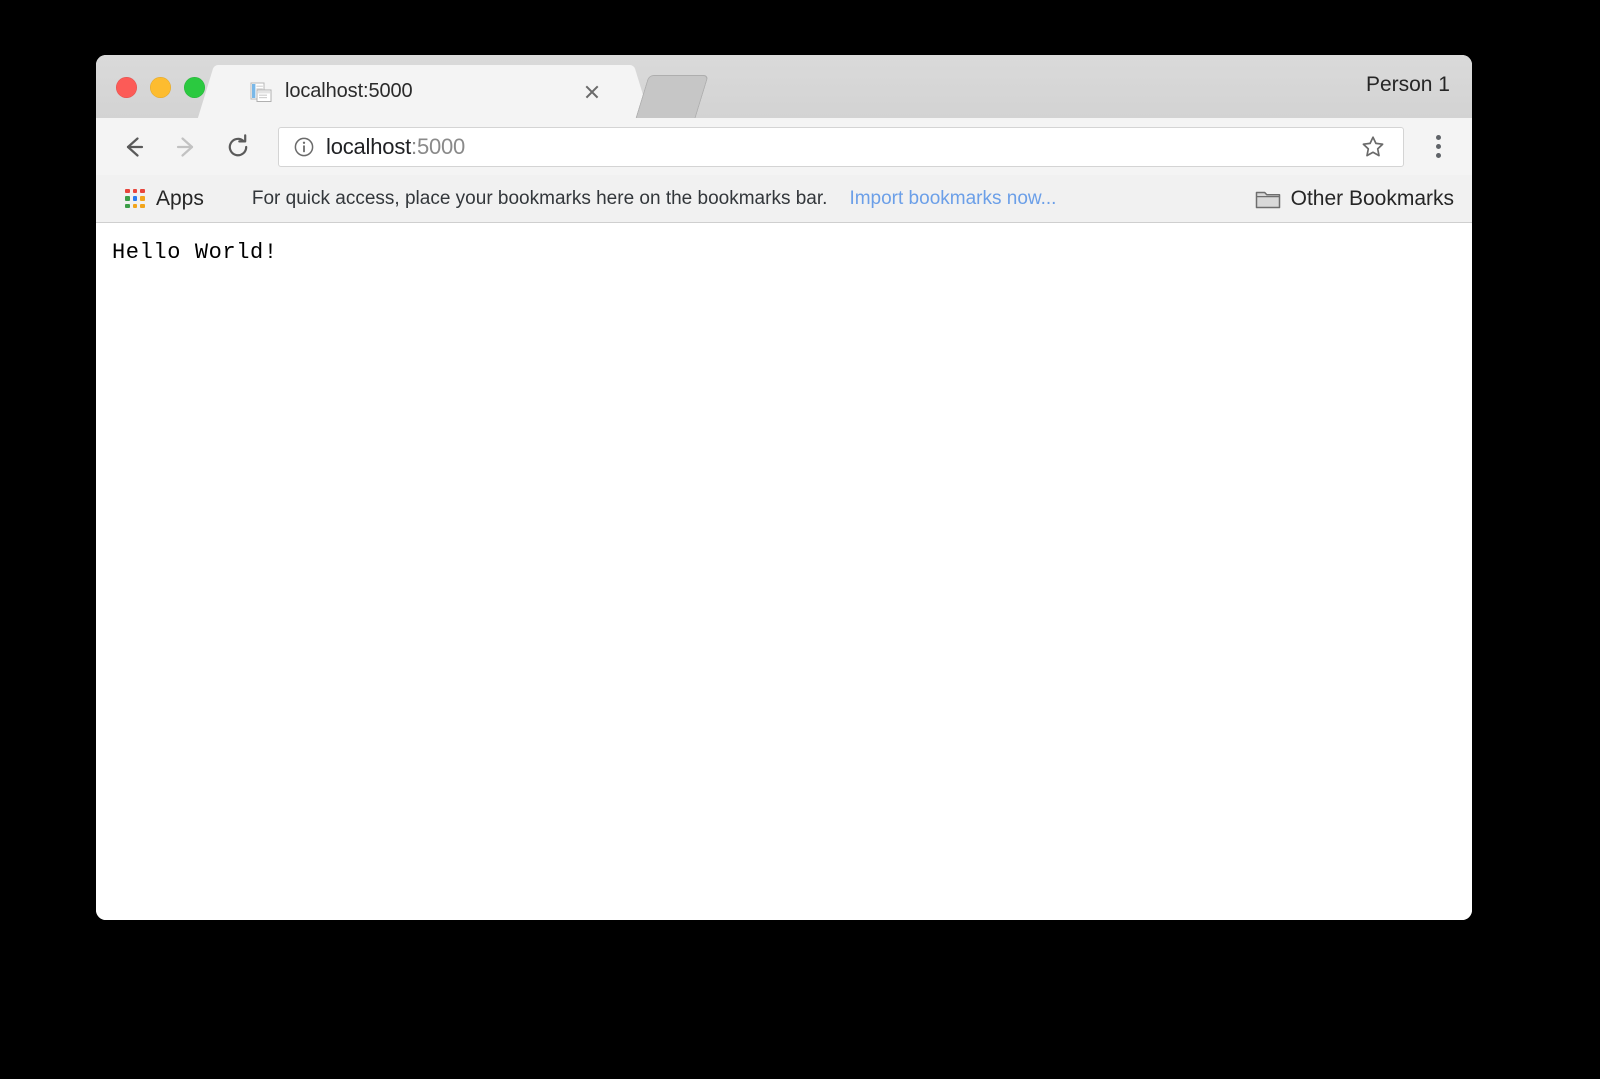  I want to click on apps-grid-icon, so click(135, 198).